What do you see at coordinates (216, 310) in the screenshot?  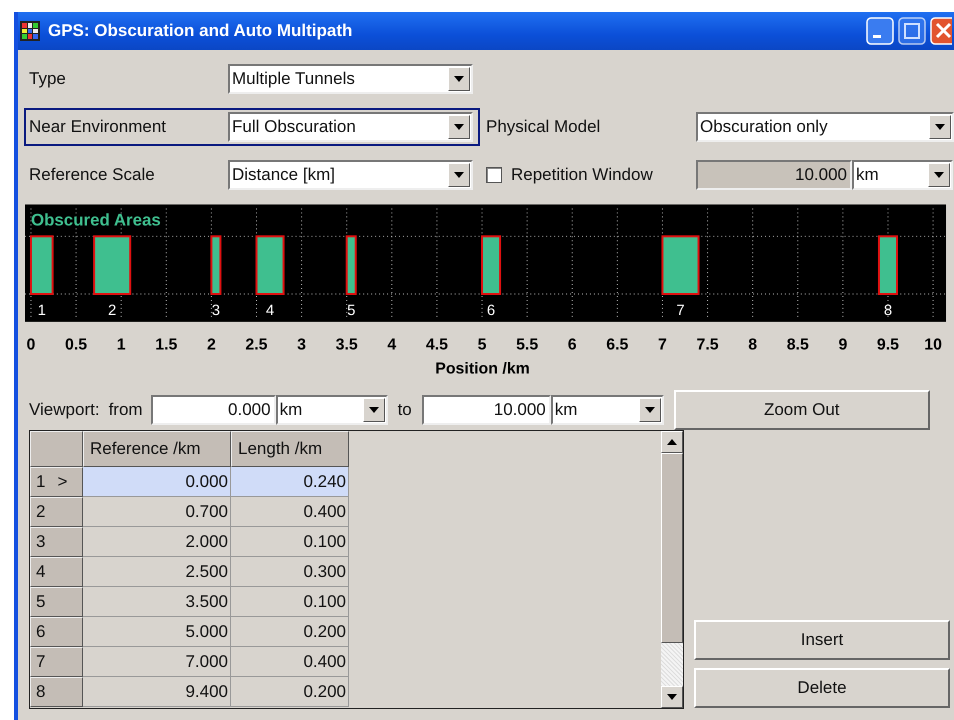 I see `area-number: 3` at bounding box center [216, 310].